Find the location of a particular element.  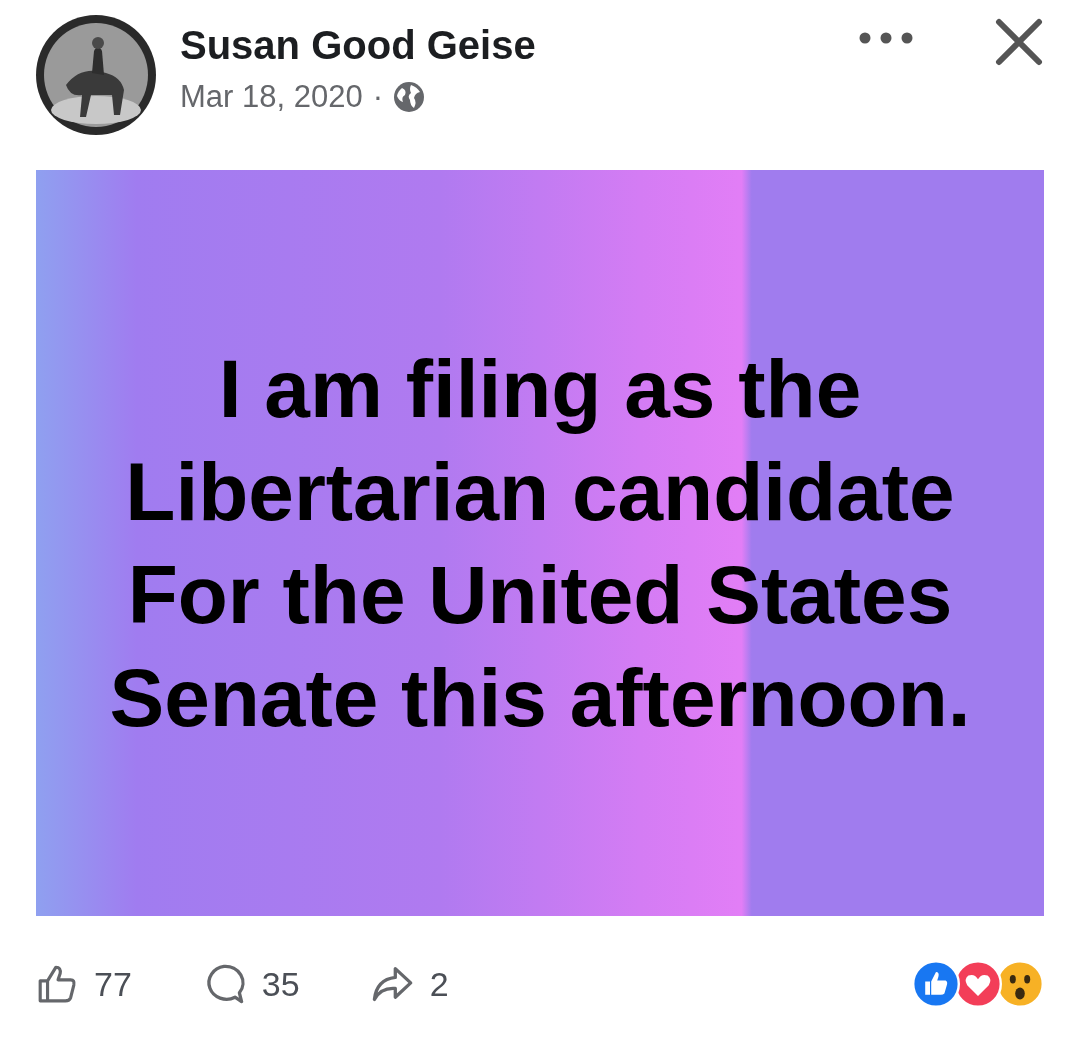

post-date: Mar 18, 2020 is located at coordinates (271, 97).